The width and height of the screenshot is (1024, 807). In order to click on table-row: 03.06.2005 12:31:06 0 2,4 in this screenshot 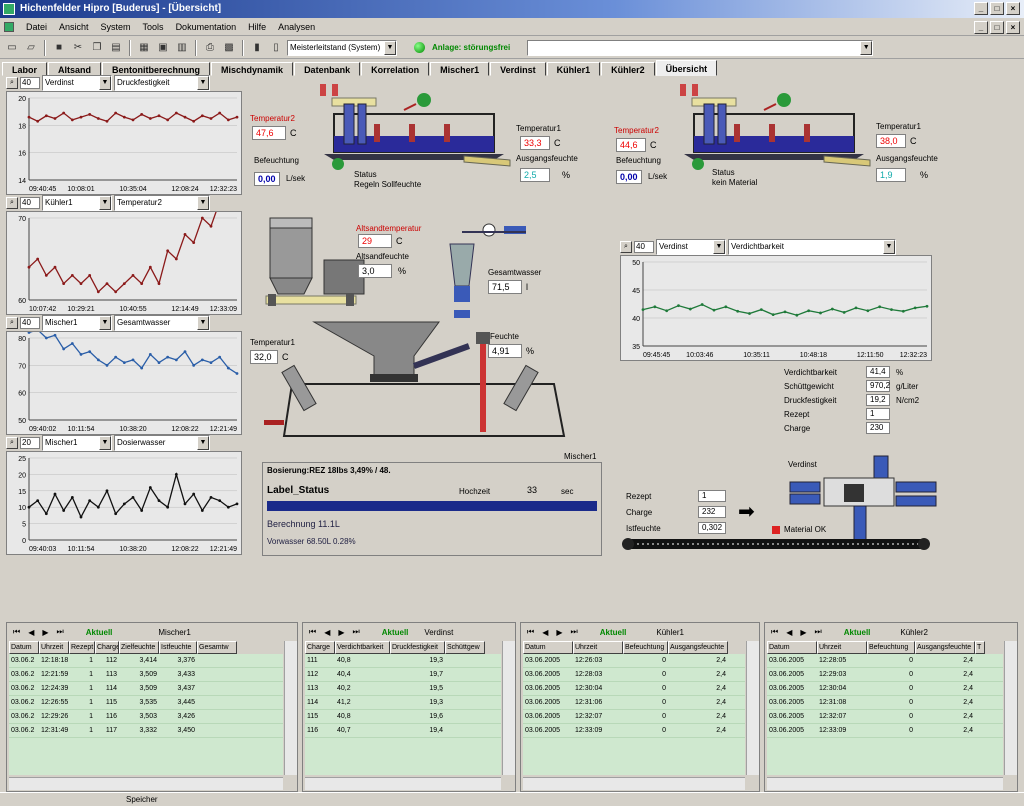, I will do `click(634, 703)`.